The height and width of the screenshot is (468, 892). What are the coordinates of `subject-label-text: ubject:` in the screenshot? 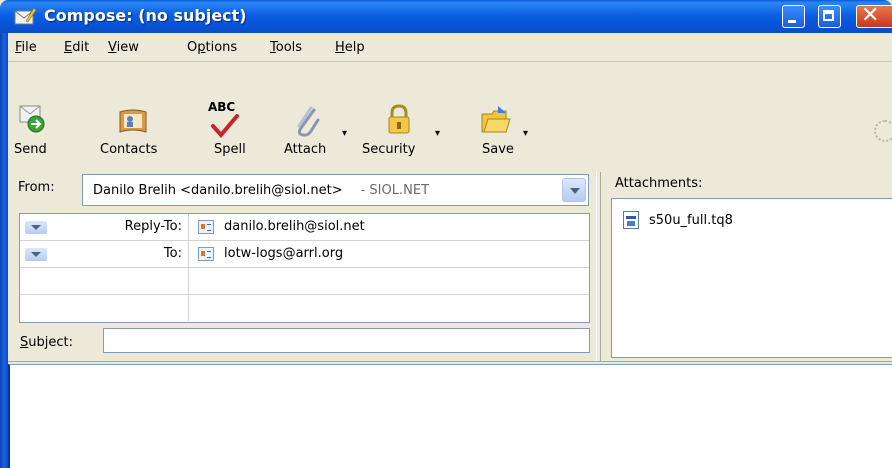 It's located at (50, 342).